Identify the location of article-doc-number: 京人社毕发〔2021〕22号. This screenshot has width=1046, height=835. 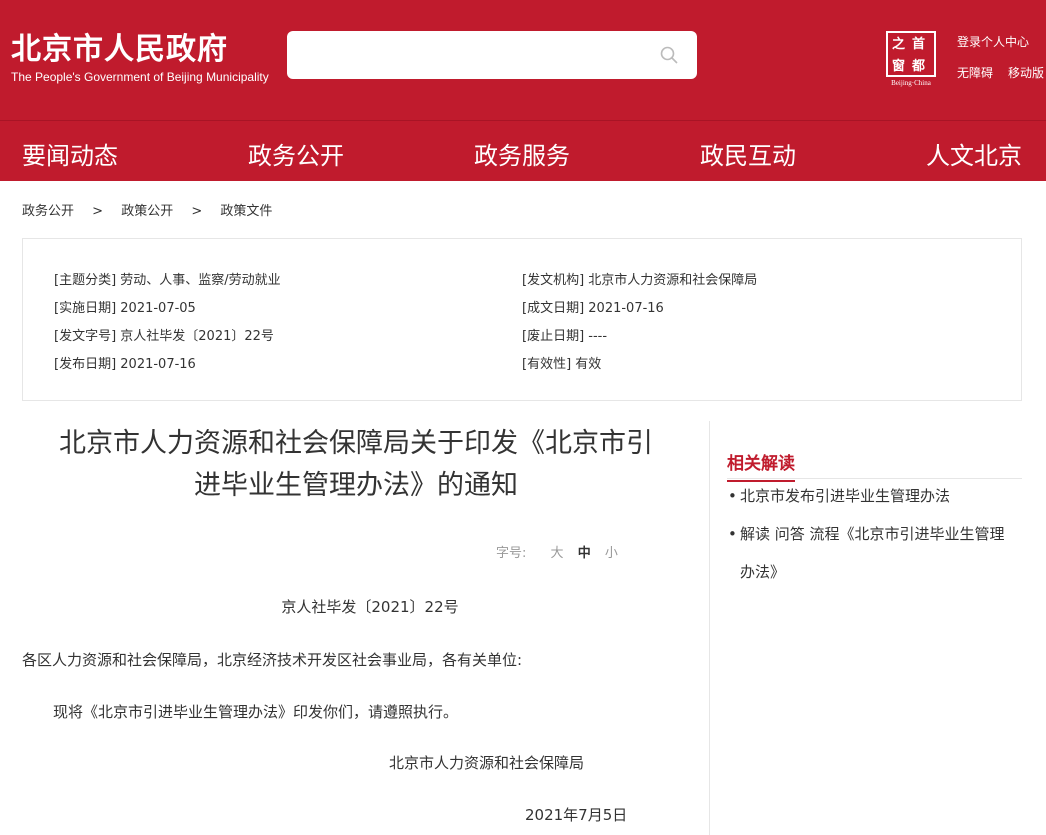
(370, 607).